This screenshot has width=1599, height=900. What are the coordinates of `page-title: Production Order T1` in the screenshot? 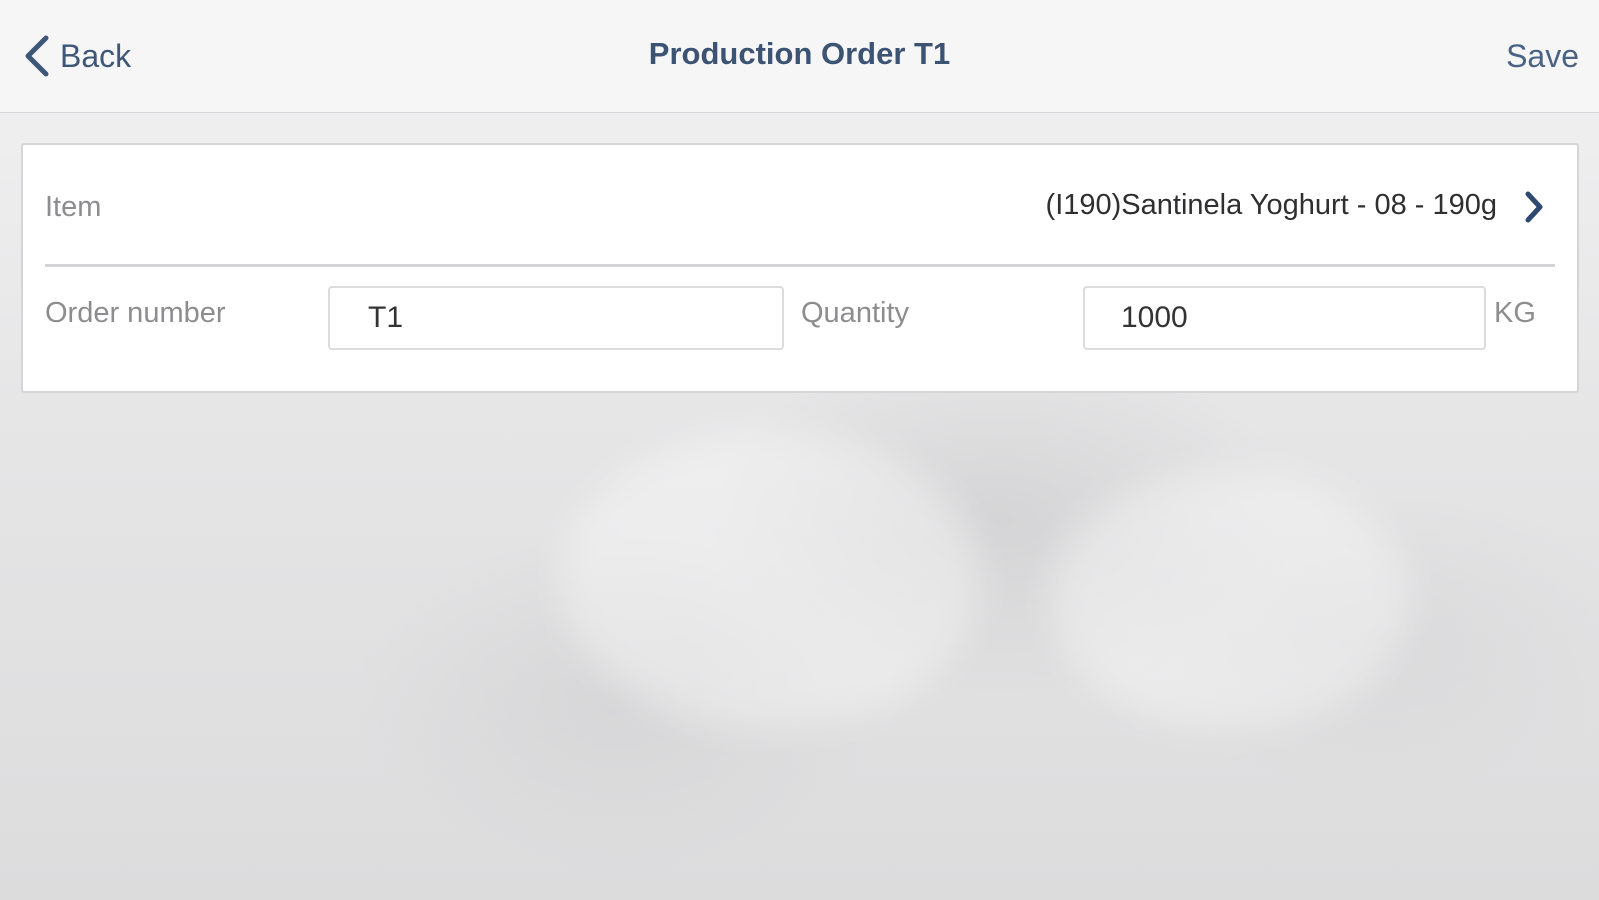 It's located at (799, 53).